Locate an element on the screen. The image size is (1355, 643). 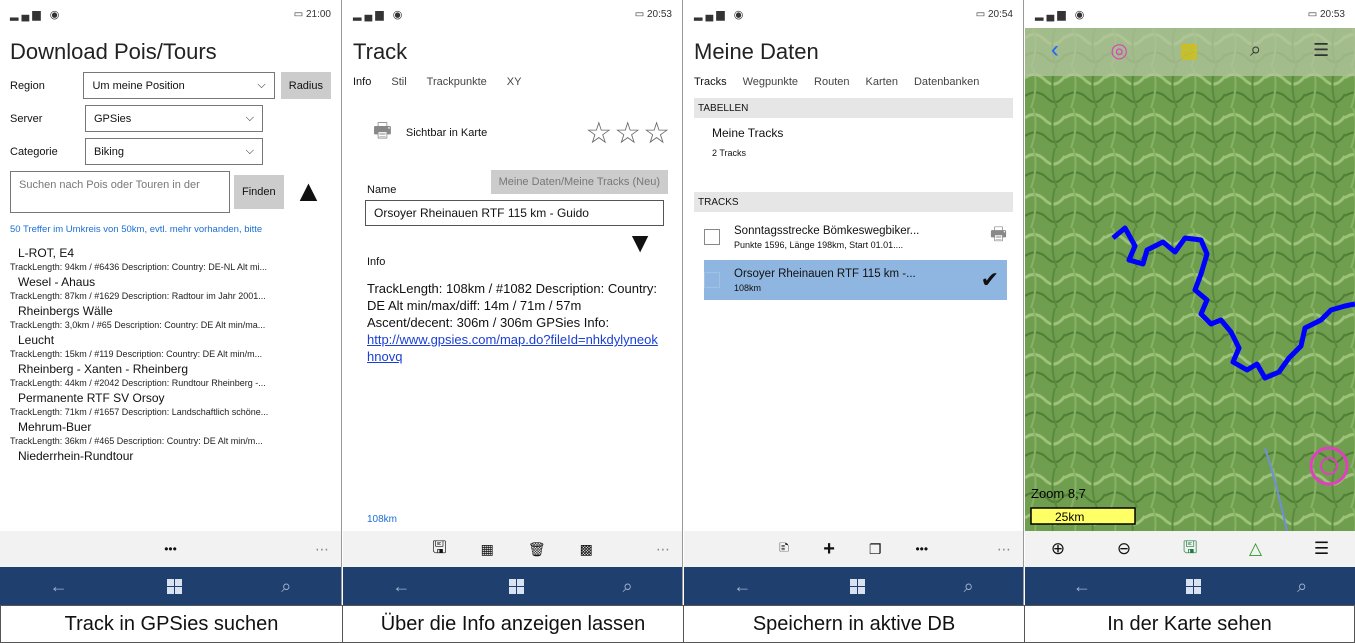
visibility-row: 🖶 Sichtbar in Karte ☆☆☆ is located at coordinates (512, 122).